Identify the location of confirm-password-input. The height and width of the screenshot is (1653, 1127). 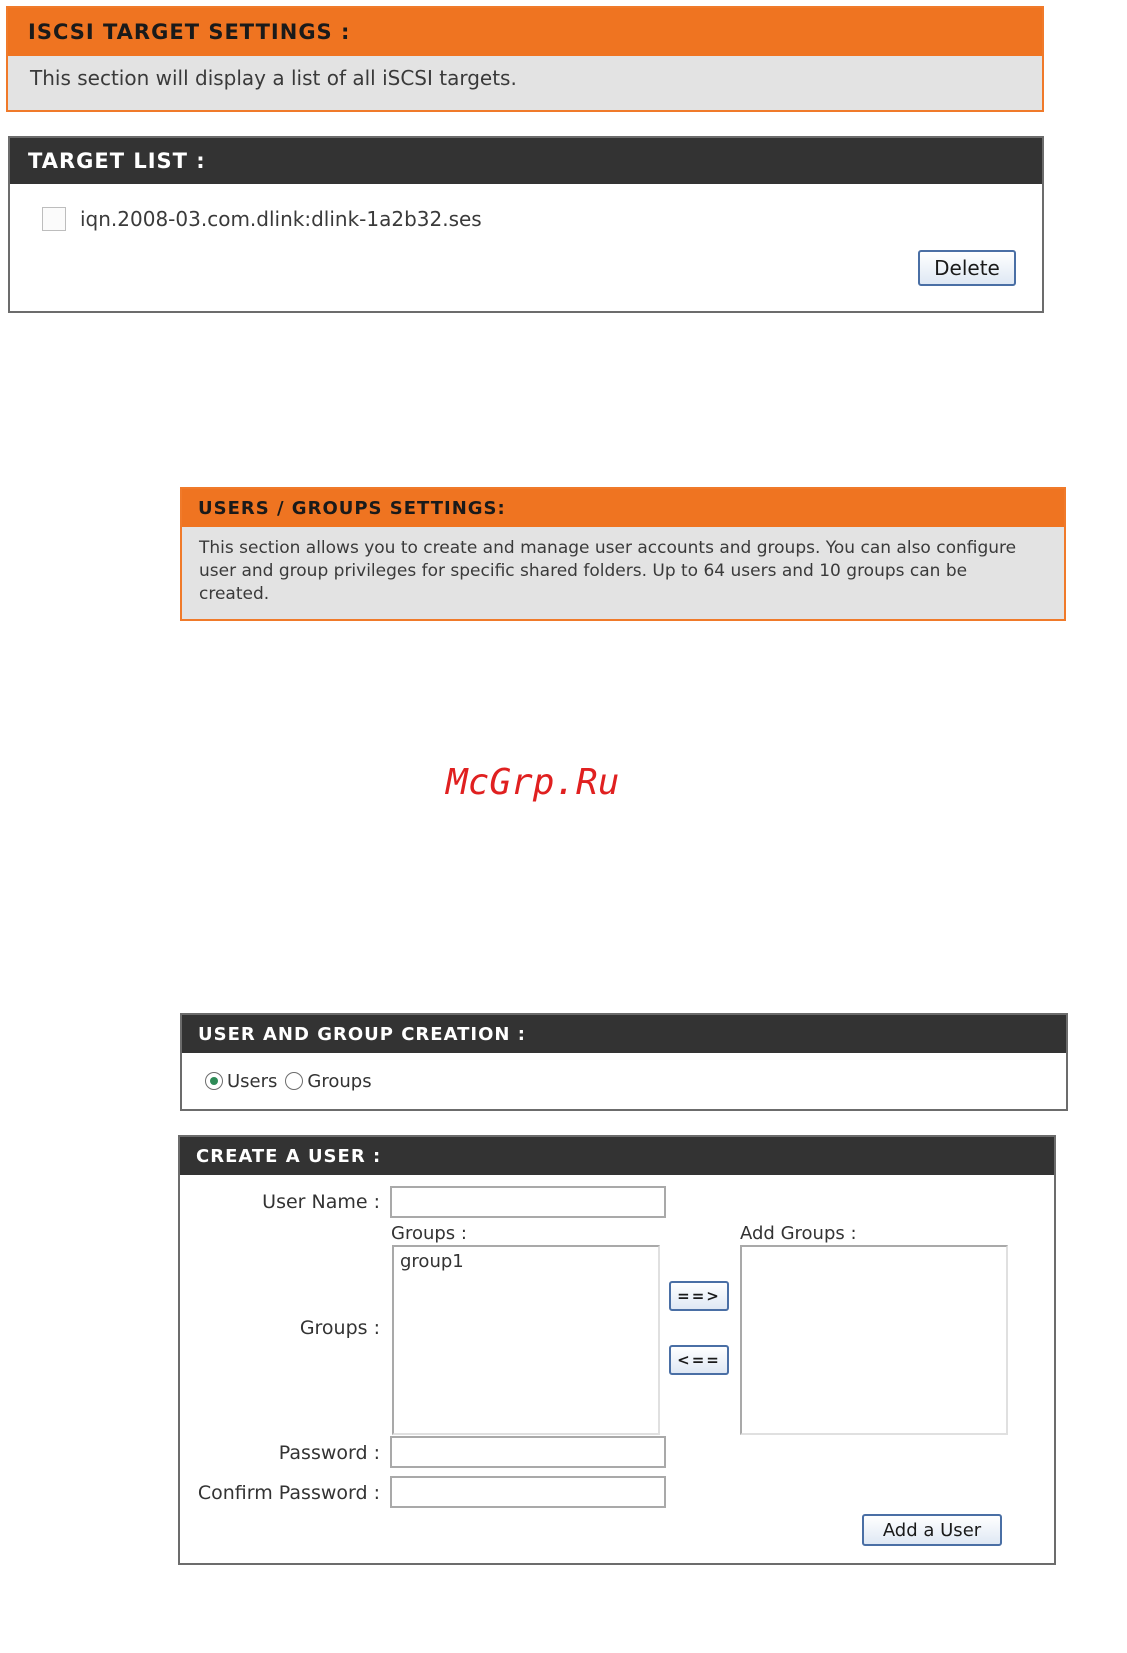
(528, 1492).